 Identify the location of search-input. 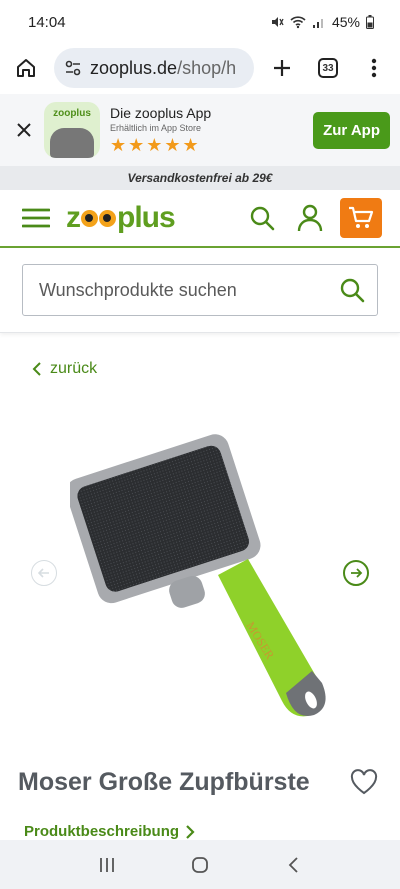
(189, 290).